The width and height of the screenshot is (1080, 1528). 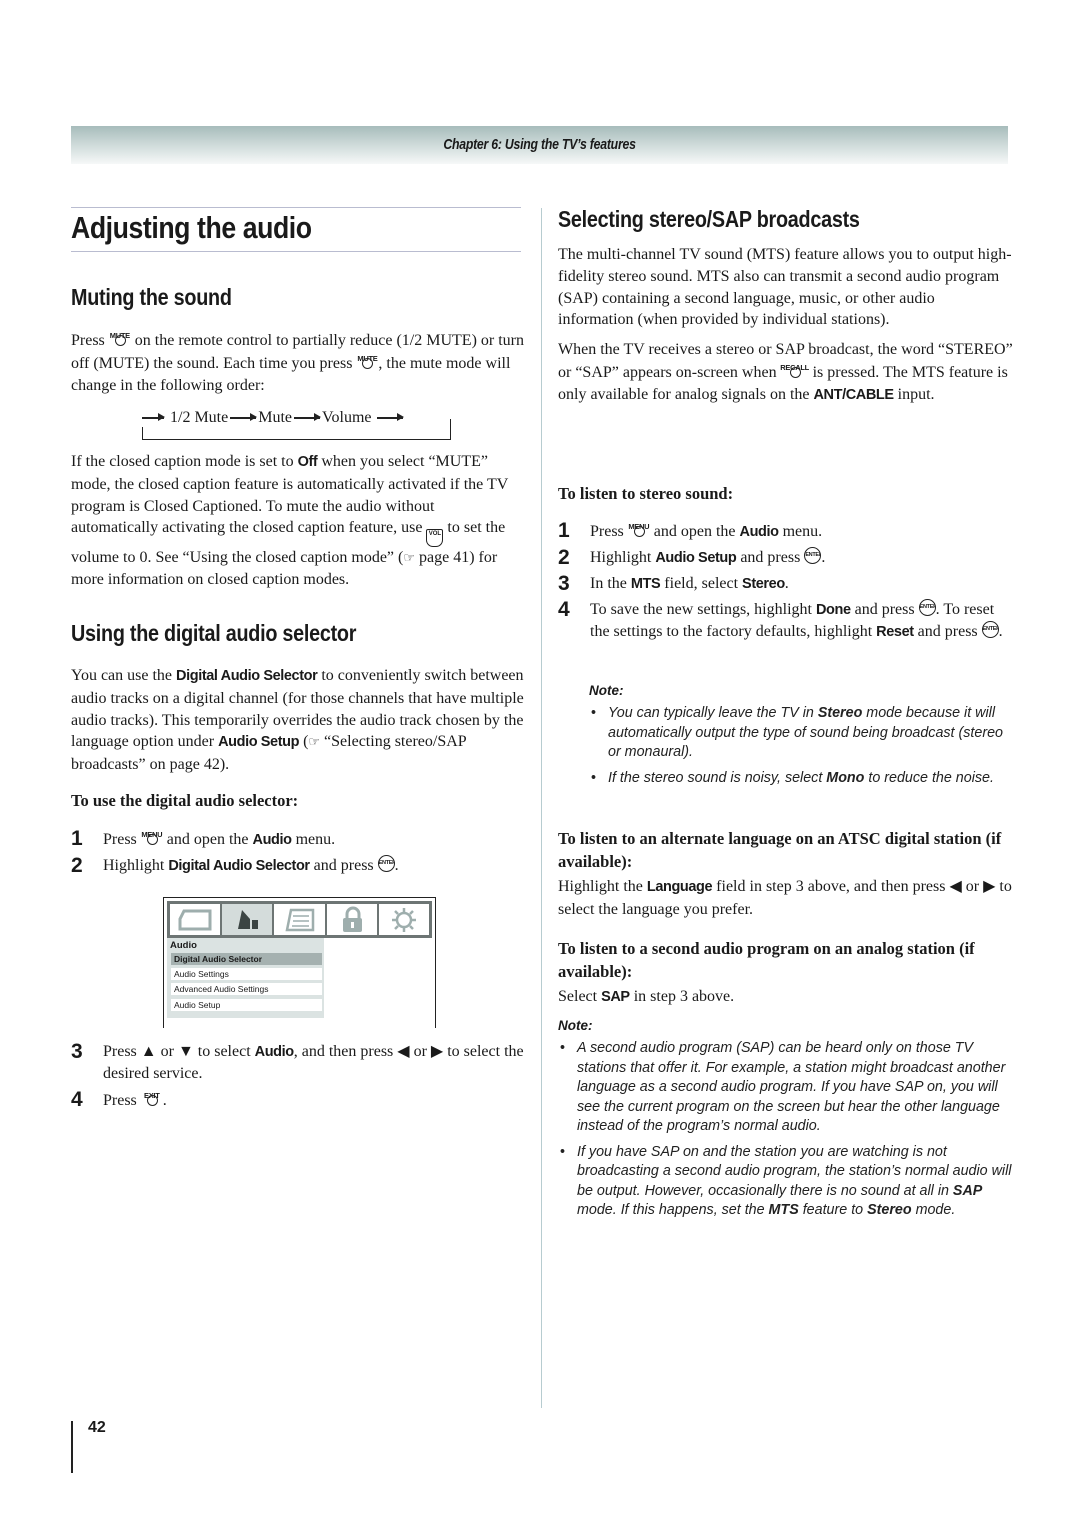 I want to click on menu-heading: Audio, so click(x=183, y=945).